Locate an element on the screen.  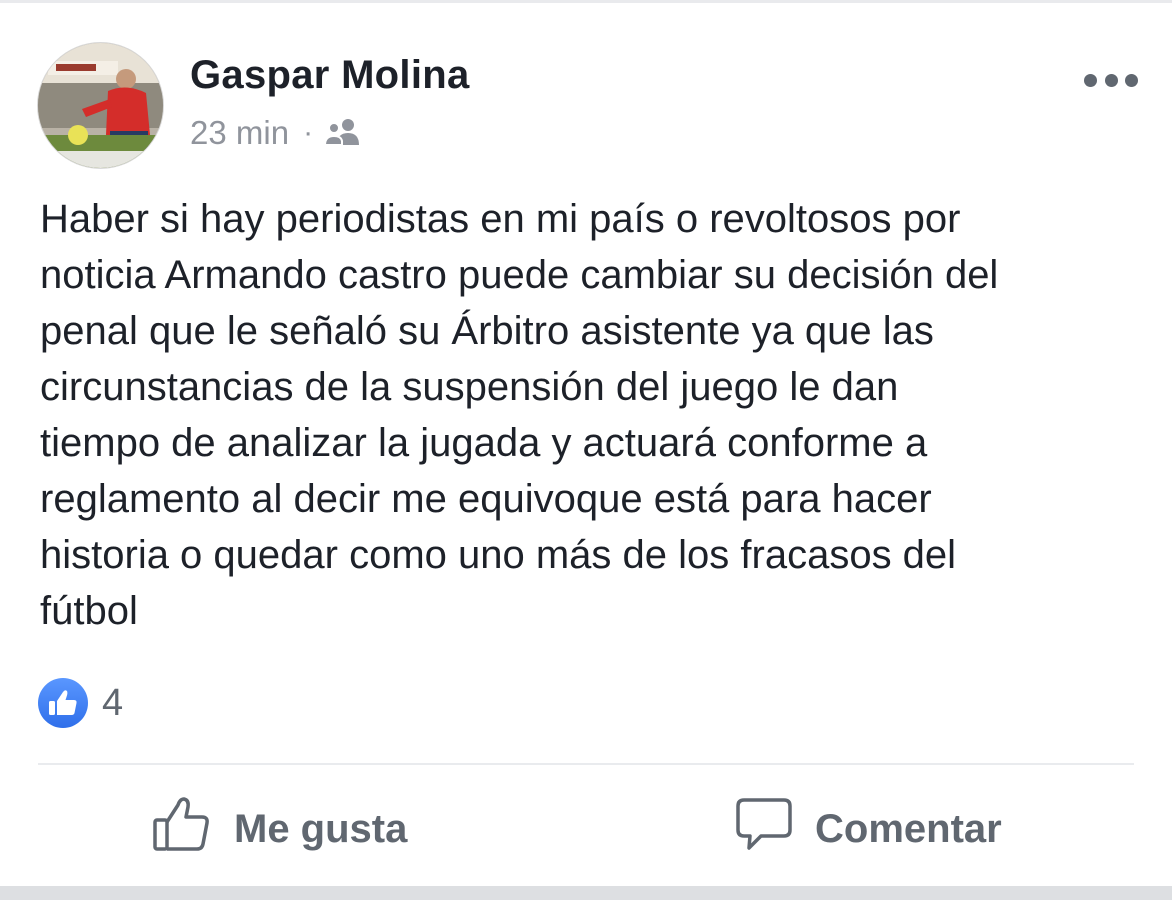
like-outline-icon is located at coordinates (182, 829).